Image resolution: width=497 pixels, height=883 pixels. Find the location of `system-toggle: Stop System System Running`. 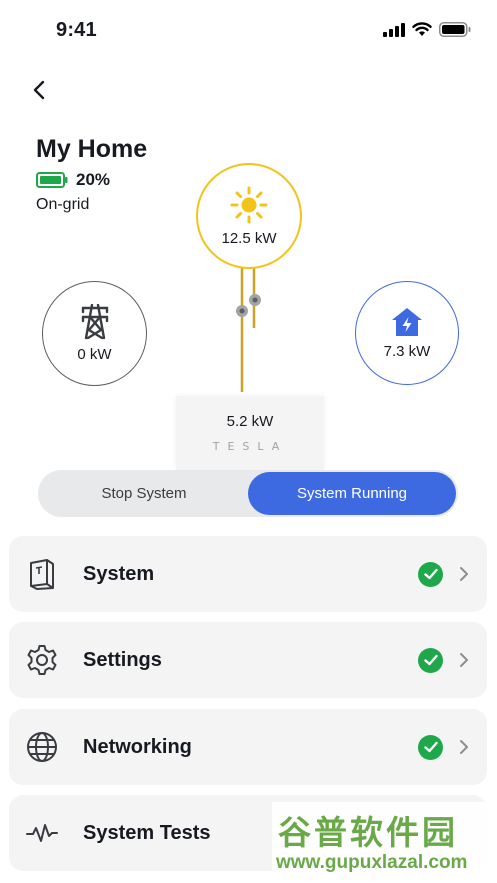

system-toggle: Stop System System Running is located at coordinates (248, 493).